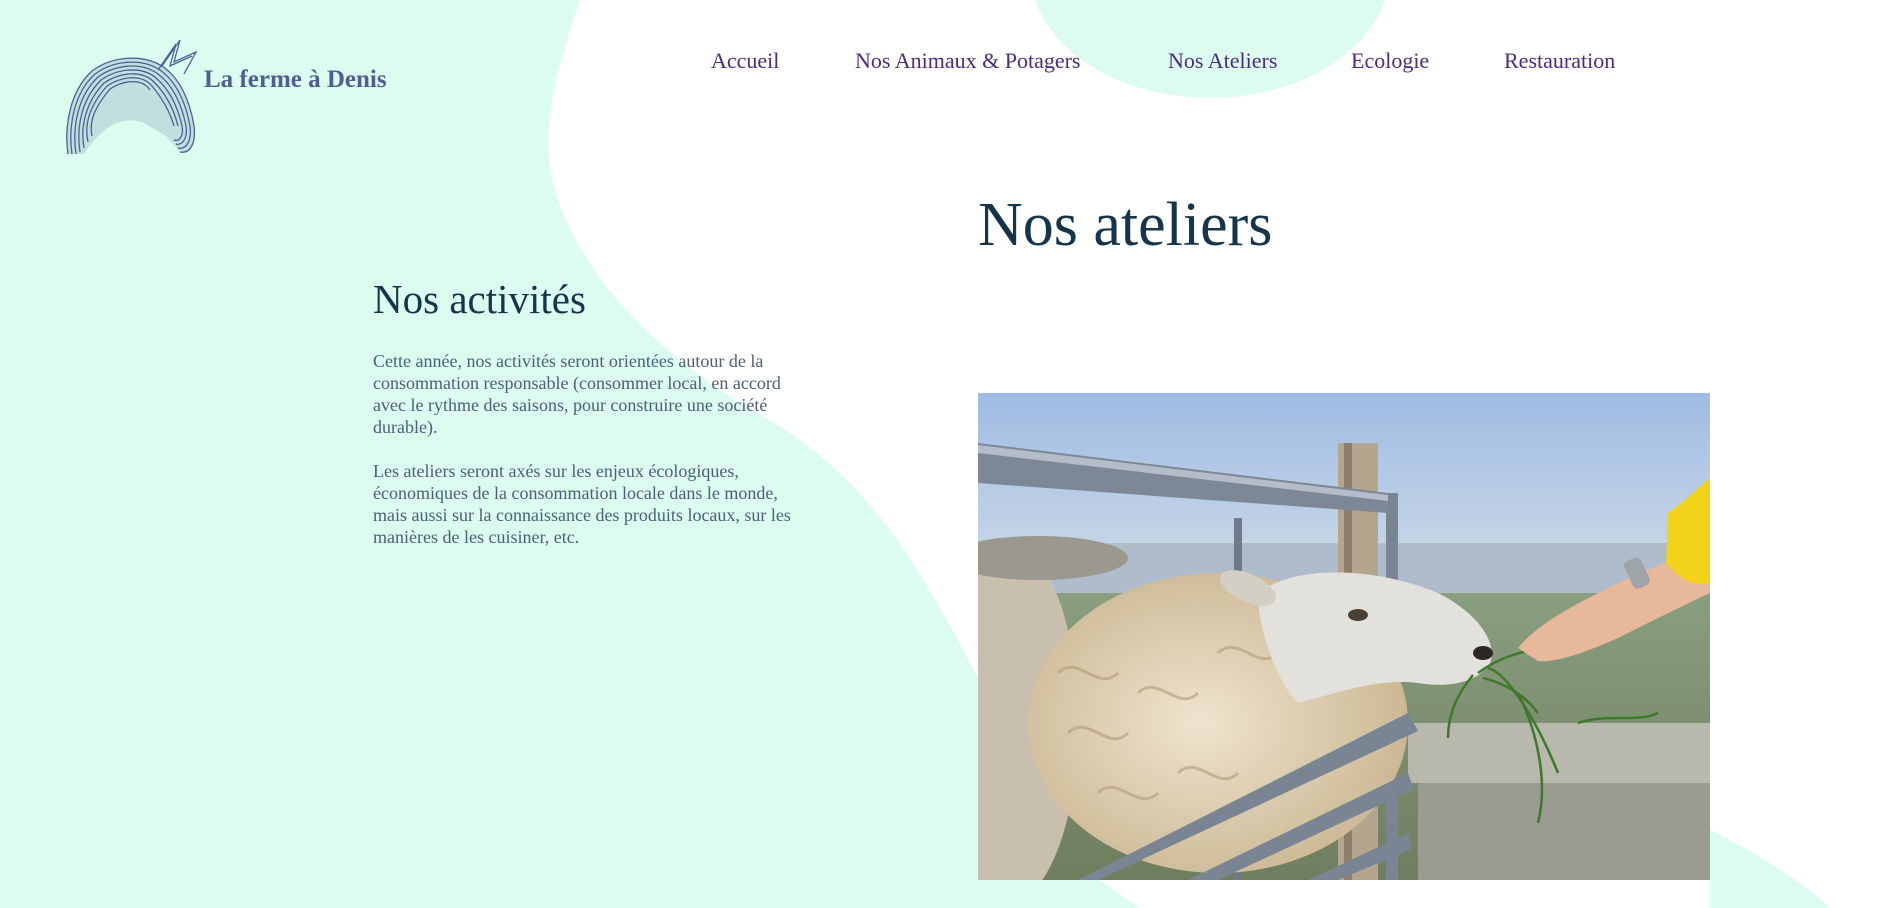  What do you see at coordinates (1770, 869) in the screenshot?
I see `mint-corner-shape` at bounding box center [1770, 869].